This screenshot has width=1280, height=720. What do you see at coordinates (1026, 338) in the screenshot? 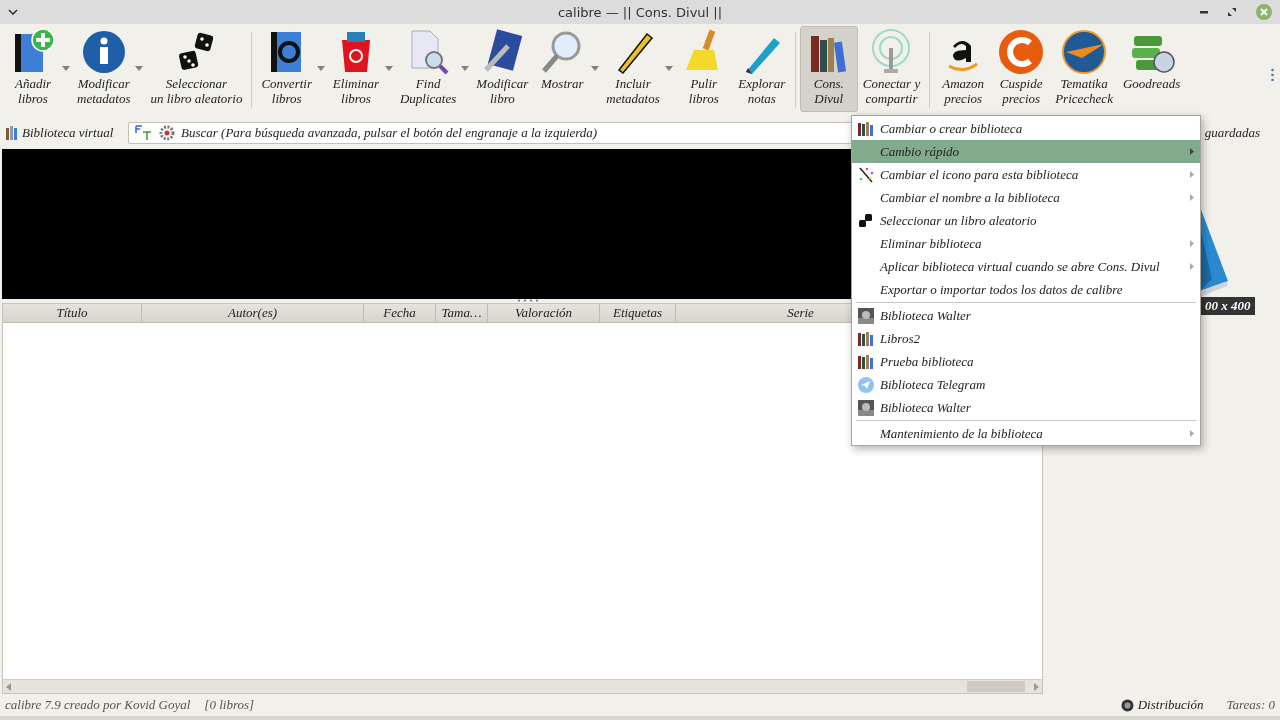
I see `menu-item: Libros2` at bounding box center [1026, 338].